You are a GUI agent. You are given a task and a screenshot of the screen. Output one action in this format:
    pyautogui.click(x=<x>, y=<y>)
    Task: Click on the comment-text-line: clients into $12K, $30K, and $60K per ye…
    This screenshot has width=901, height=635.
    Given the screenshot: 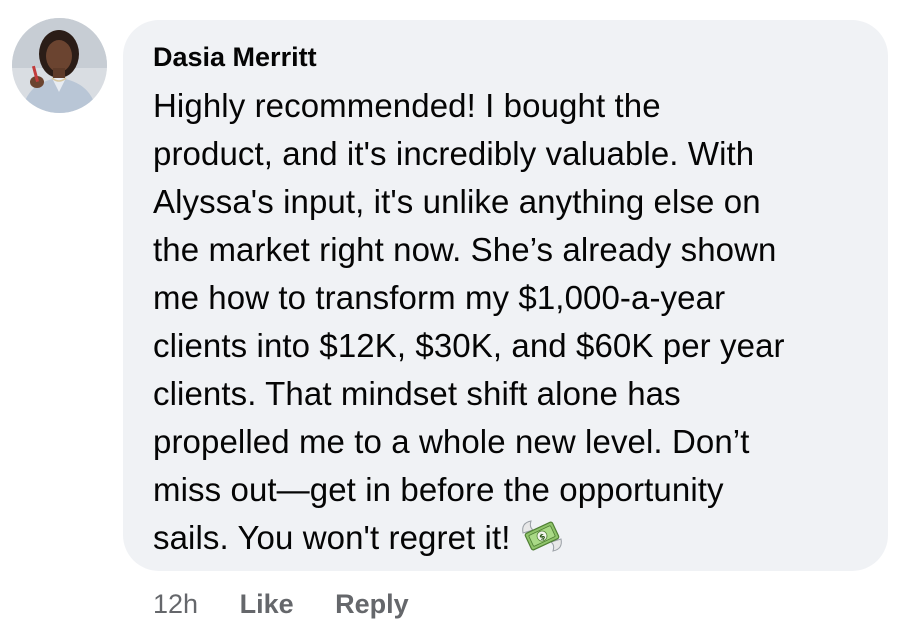 What is the action you would take?
    pyautogui.click(x=469, y=345)
    